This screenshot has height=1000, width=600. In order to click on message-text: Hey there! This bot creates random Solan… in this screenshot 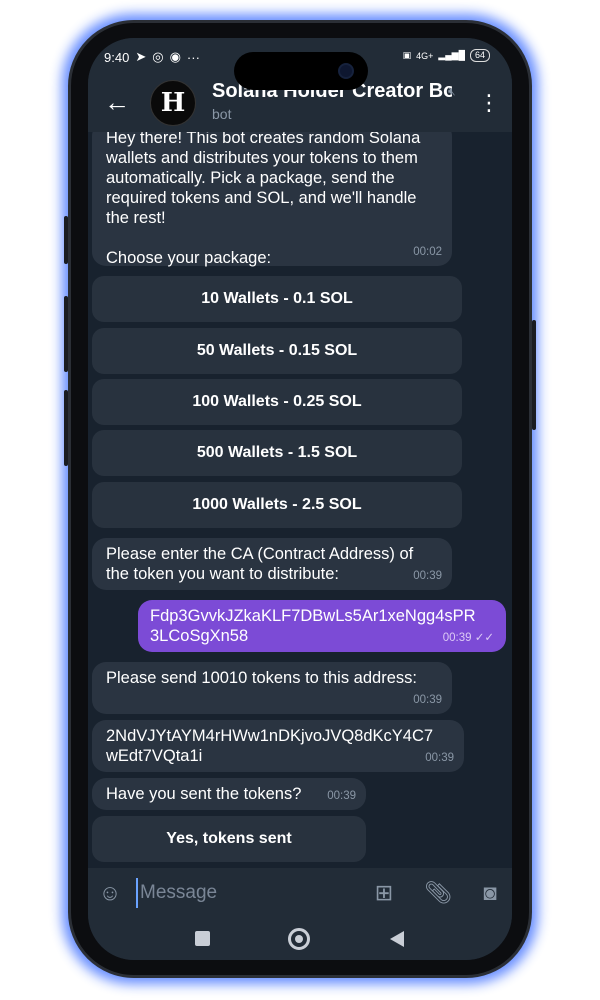, I will do `click(263, 199)`.